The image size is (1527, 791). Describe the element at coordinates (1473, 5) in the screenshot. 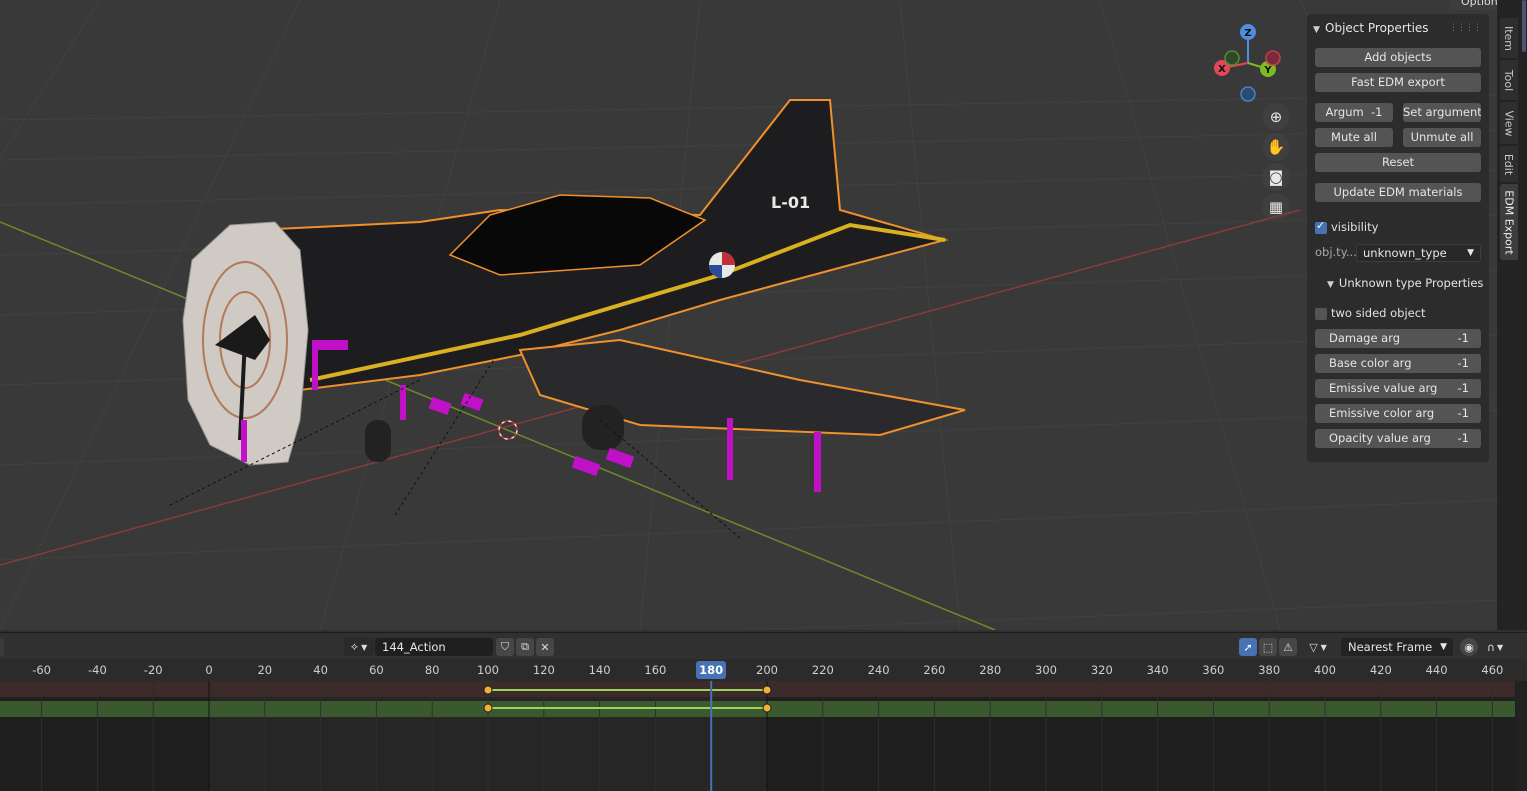

I see `options-dropdown: Options ▼` at that location.